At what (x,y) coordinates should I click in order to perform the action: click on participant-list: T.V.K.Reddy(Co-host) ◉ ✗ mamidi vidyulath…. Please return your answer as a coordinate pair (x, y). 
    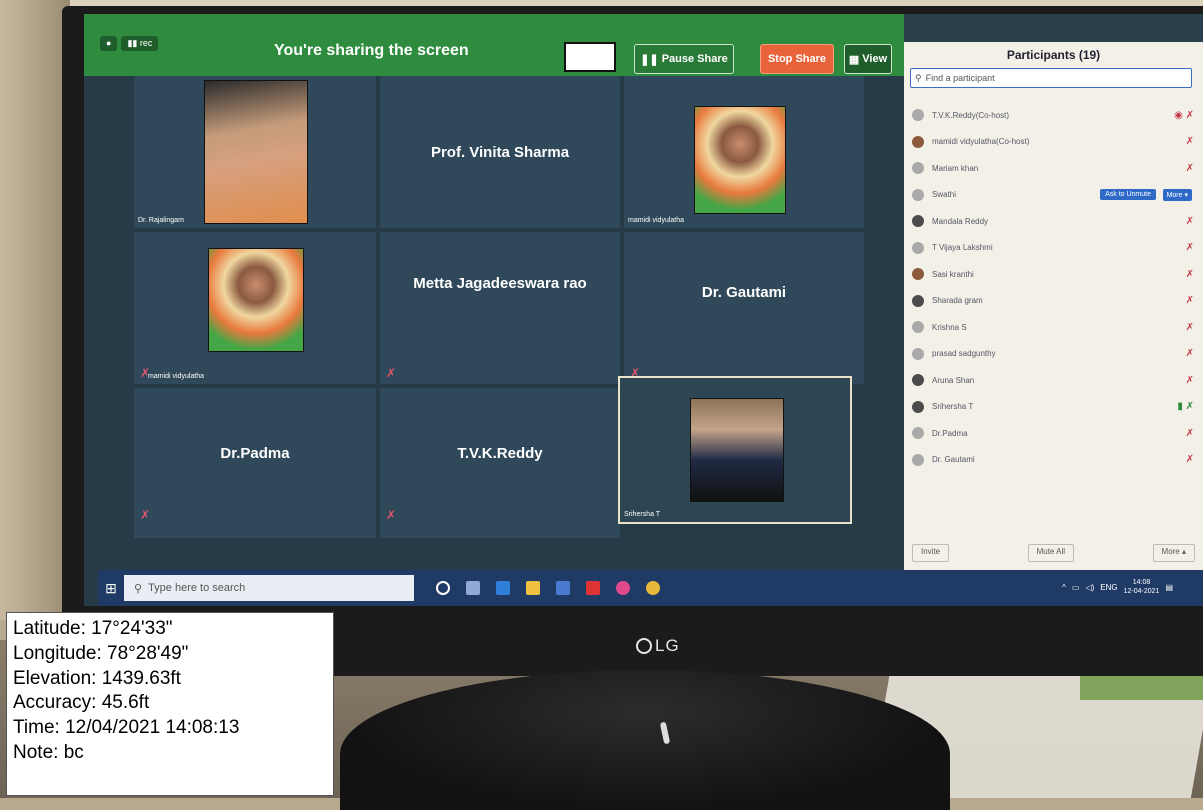
    Looking at the image, I should click on (1053, 287).